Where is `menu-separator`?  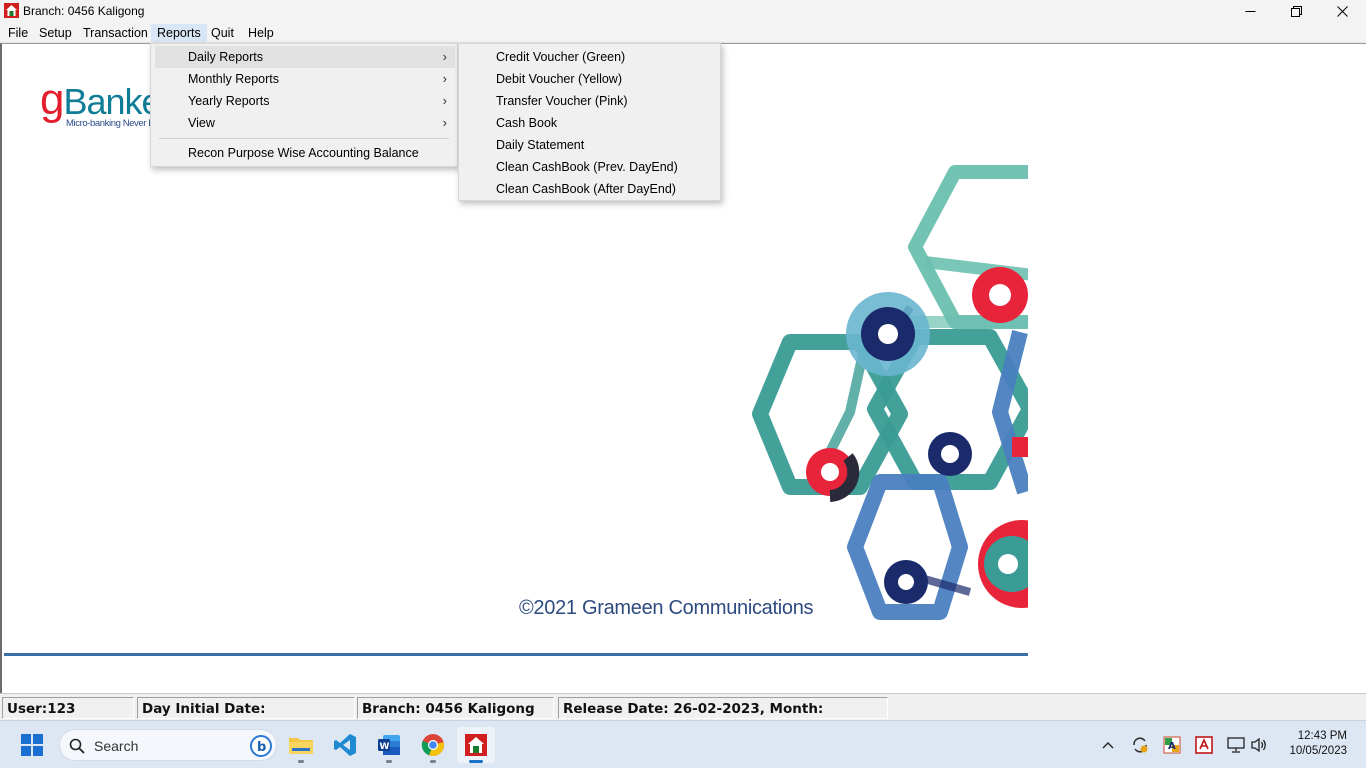
menu-separator is located at coordinates (304, 138).